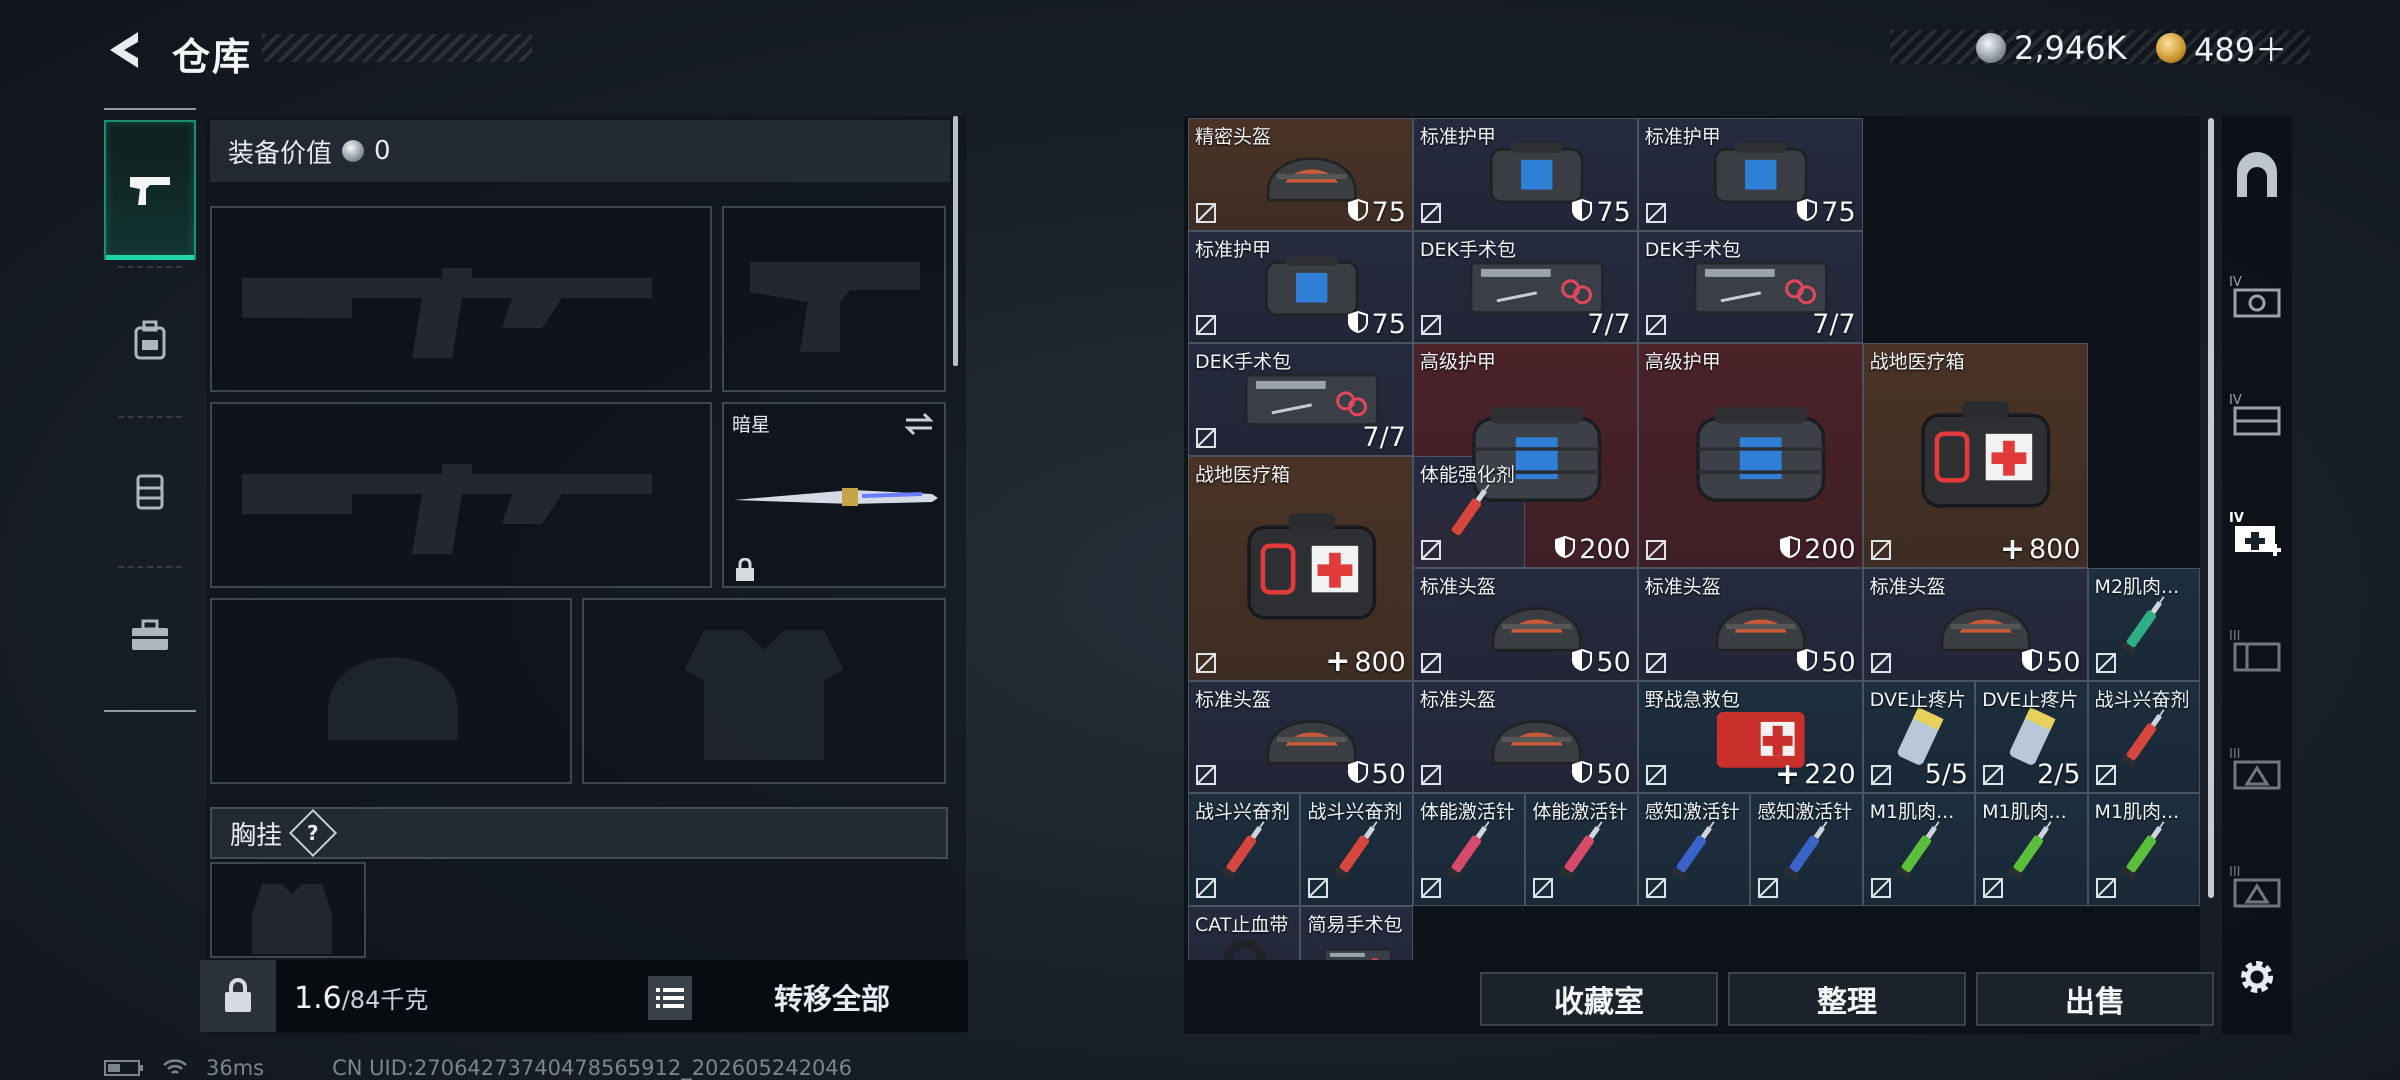 The width and height of the screenshot is (2400, 1080). Describe the element at coordinates (1356, 932) in the screenshot. I see `inventory-item: 简易手术包` at that location.